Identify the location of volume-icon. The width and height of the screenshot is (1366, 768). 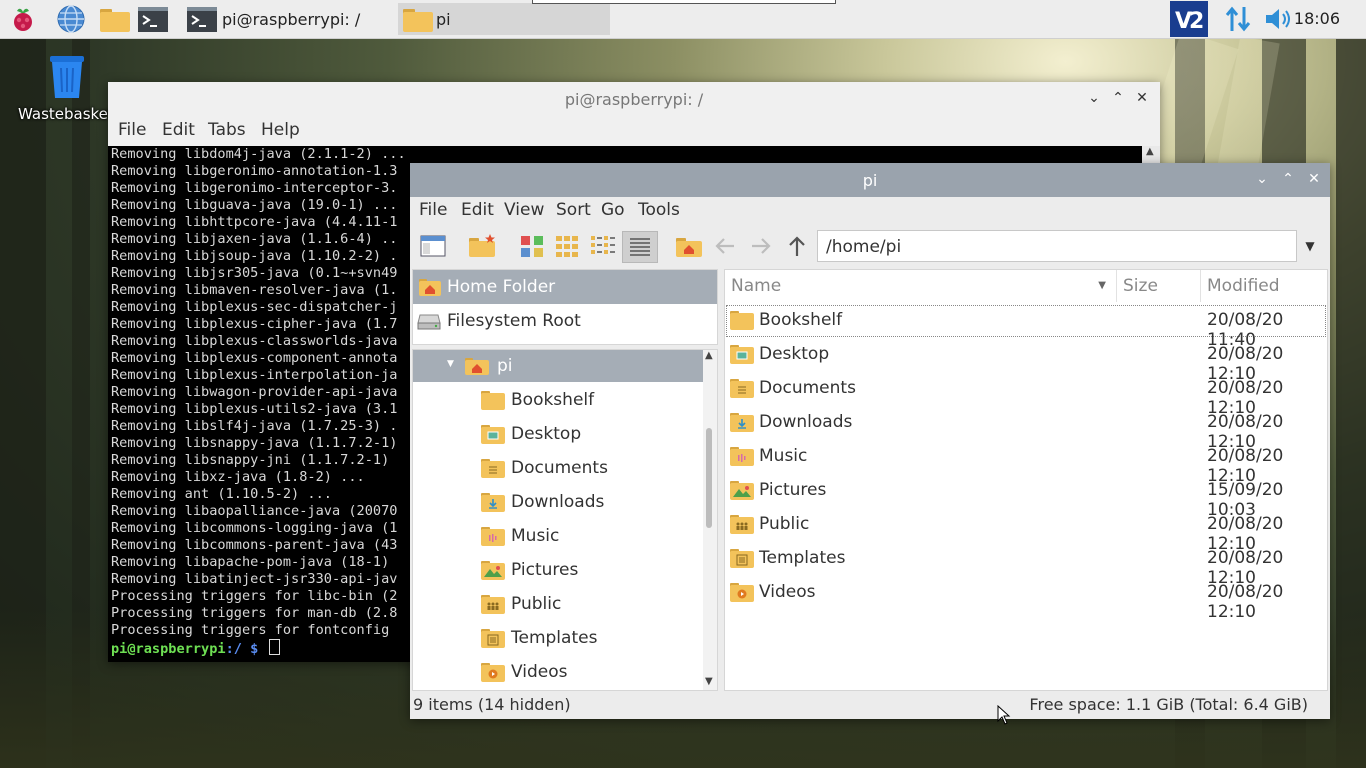
(1279, 20).